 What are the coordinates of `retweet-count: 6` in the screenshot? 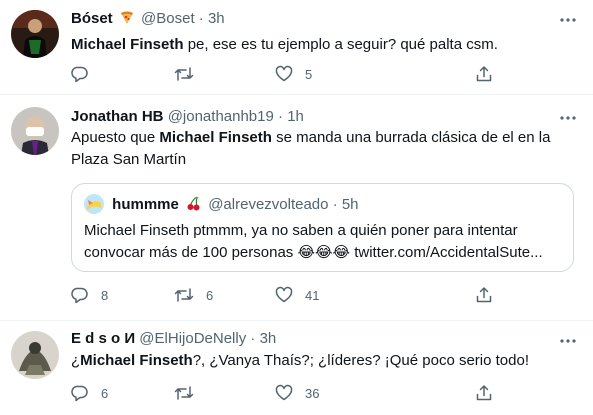 It's located at (210, 295).